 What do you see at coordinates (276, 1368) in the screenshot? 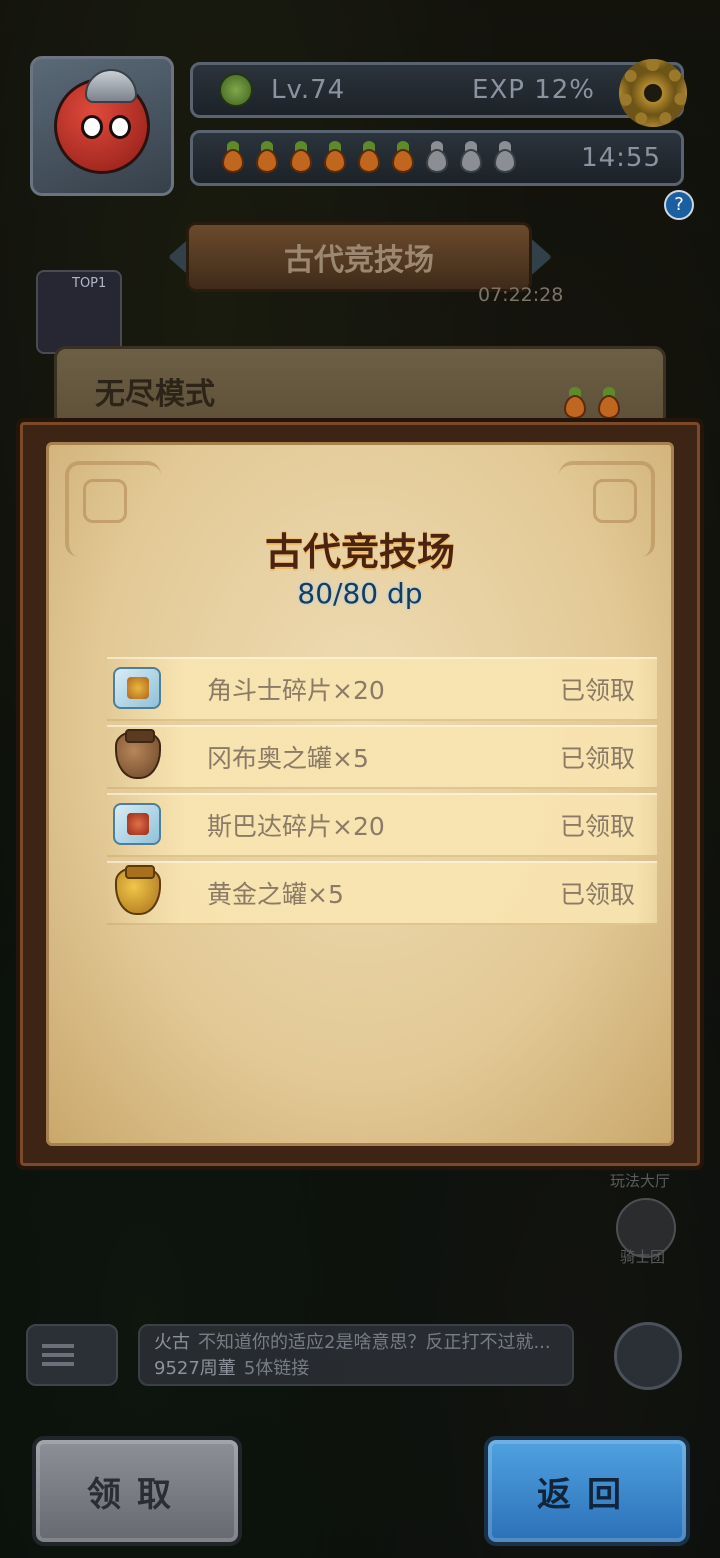
I see `chat-text: 5体链接` at bounding box center [276, 1368].